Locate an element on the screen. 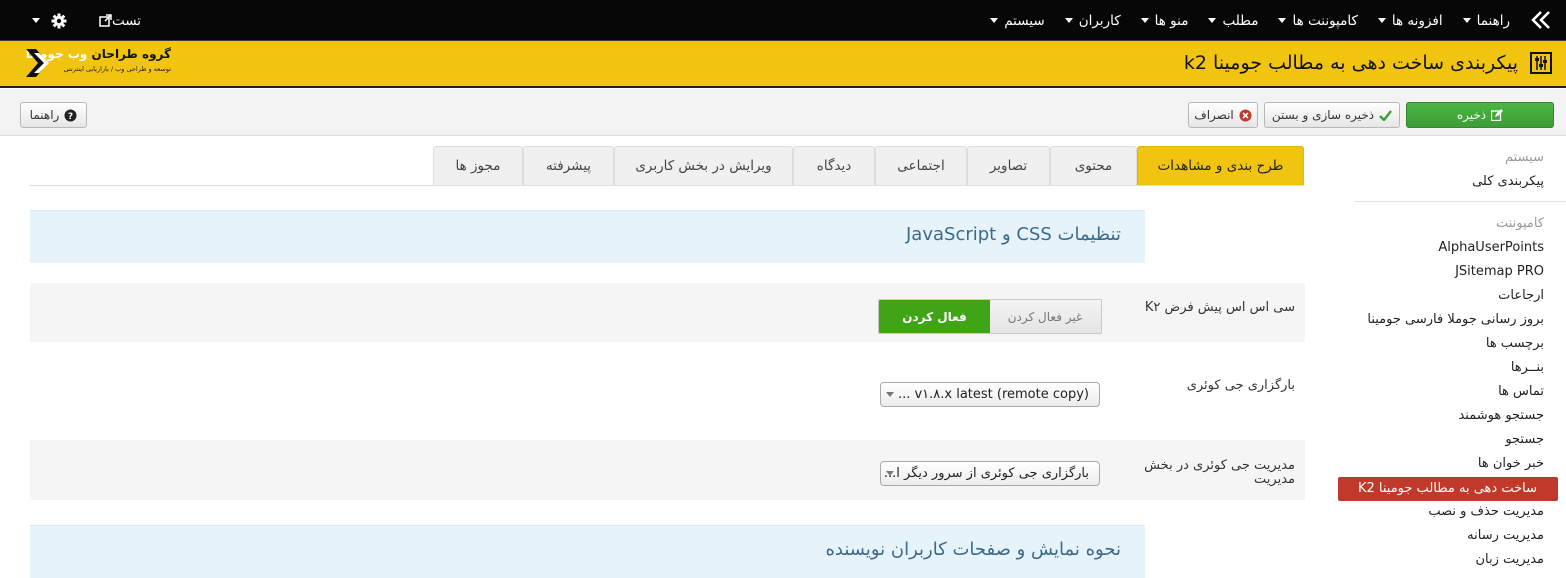 The width and height of the screenshot is (1566, 578). view-site-label: تست is located at coordinates (127, 20).